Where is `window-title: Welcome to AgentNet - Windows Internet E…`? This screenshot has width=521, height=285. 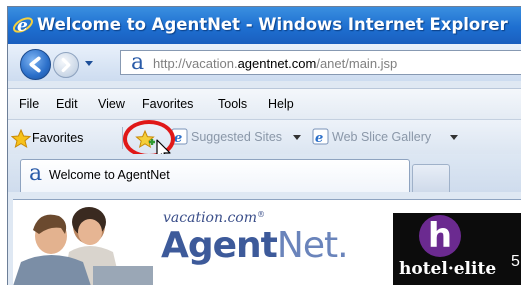 window-title: Welcome to AgentNet - Windows Internet E… is located at coordinates (272, 24).